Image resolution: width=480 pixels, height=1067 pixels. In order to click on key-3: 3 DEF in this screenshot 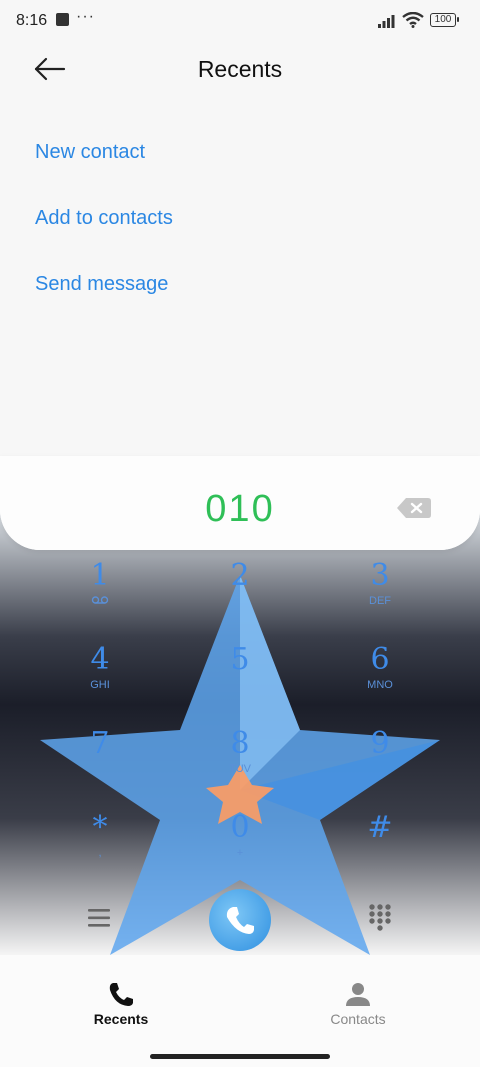, I will do `click(380, 594)`.